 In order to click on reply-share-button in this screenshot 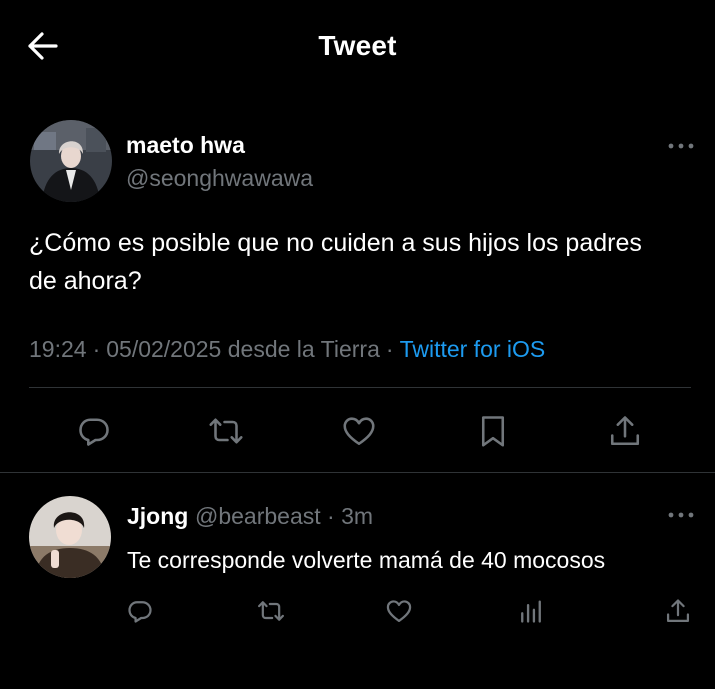, I will do `click(678, 611)`.